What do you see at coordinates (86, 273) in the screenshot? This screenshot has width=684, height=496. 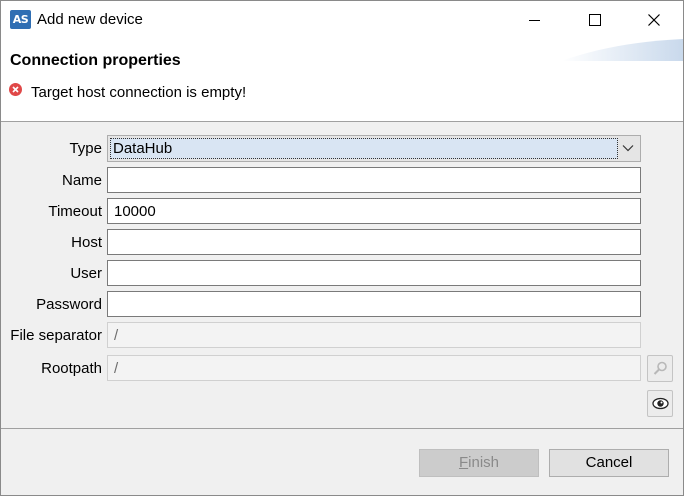 I see `user-label: User` at bounding box center [86, 273].